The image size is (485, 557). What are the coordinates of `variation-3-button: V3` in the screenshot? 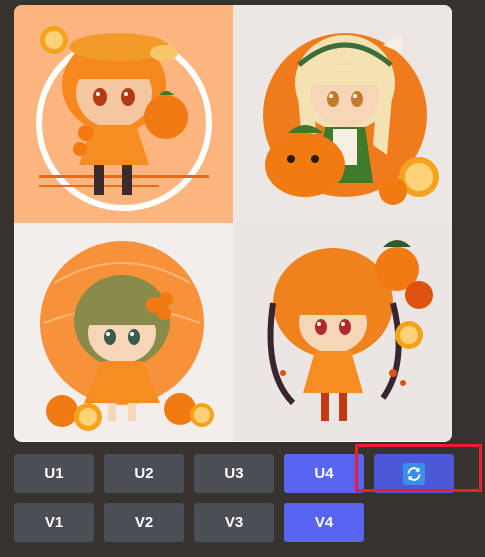 It's located at (234, 522).